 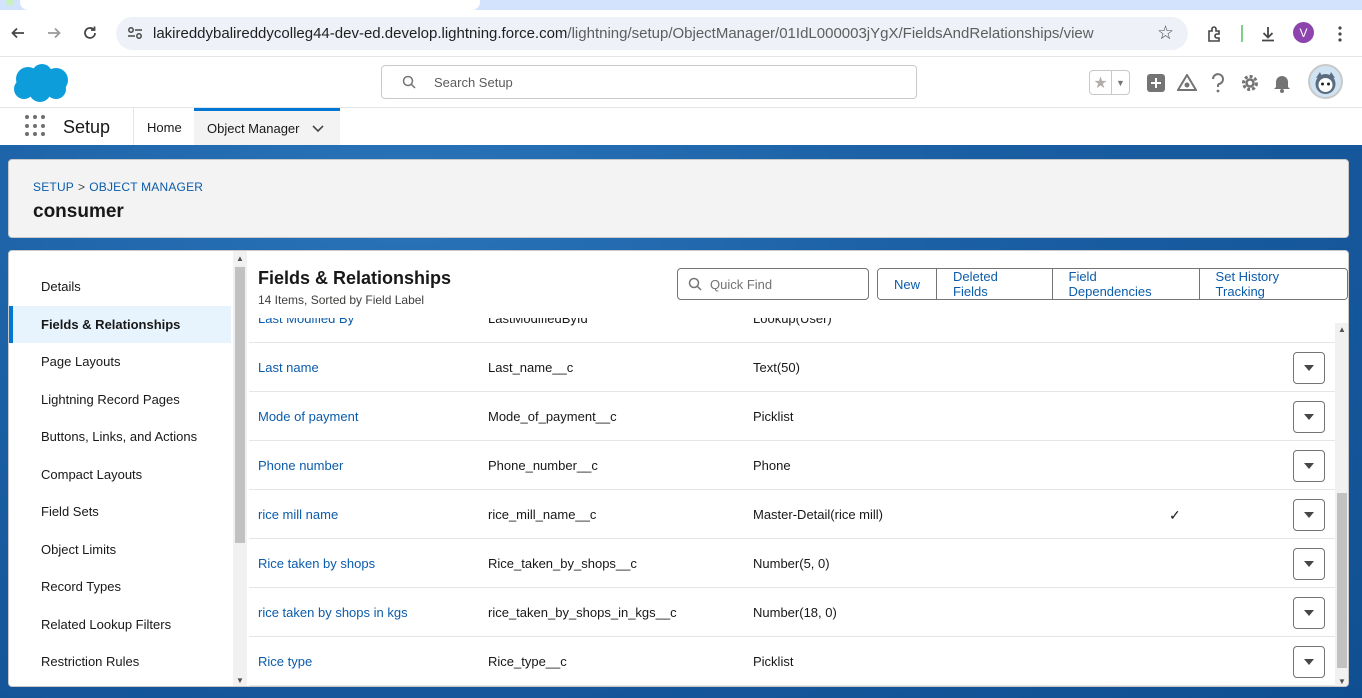 I want to click on sidebar-item-page-layouts: Page Layouts, so click(x=120, y=361).